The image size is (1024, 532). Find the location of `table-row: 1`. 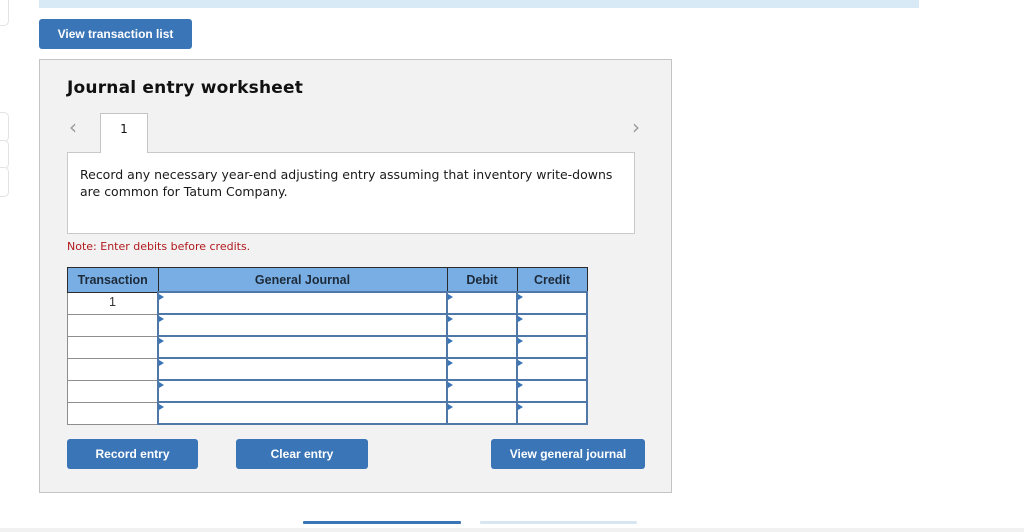

table-row: 1 is located at coordinates (327, 303).